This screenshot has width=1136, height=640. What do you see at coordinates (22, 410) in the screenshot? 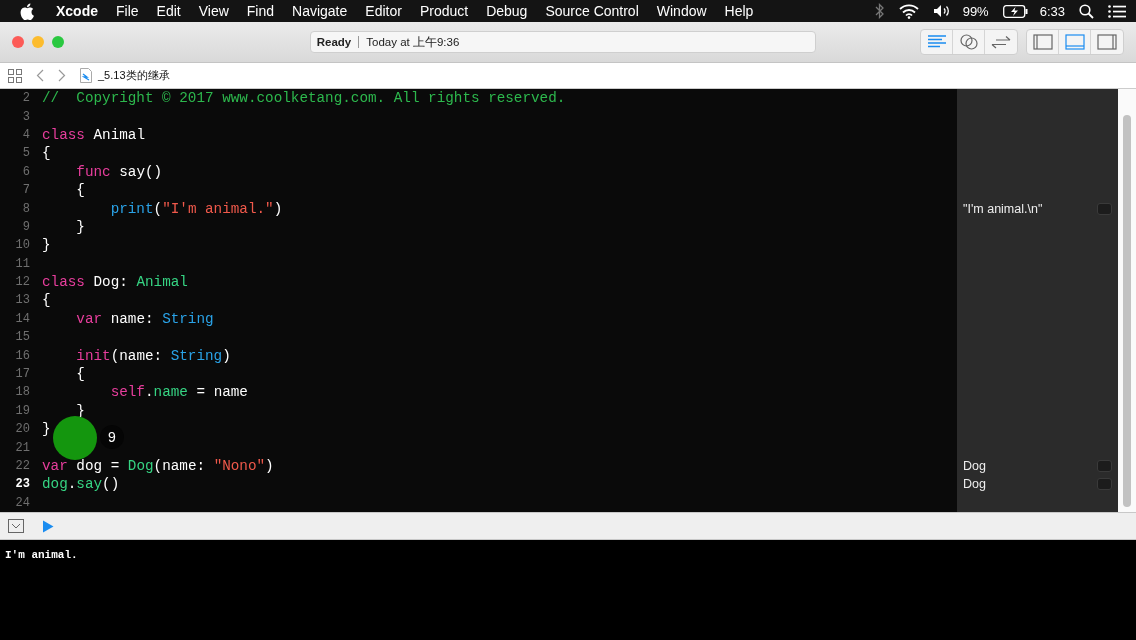
I see `line-number: 19` at bounding box center [22, 410].